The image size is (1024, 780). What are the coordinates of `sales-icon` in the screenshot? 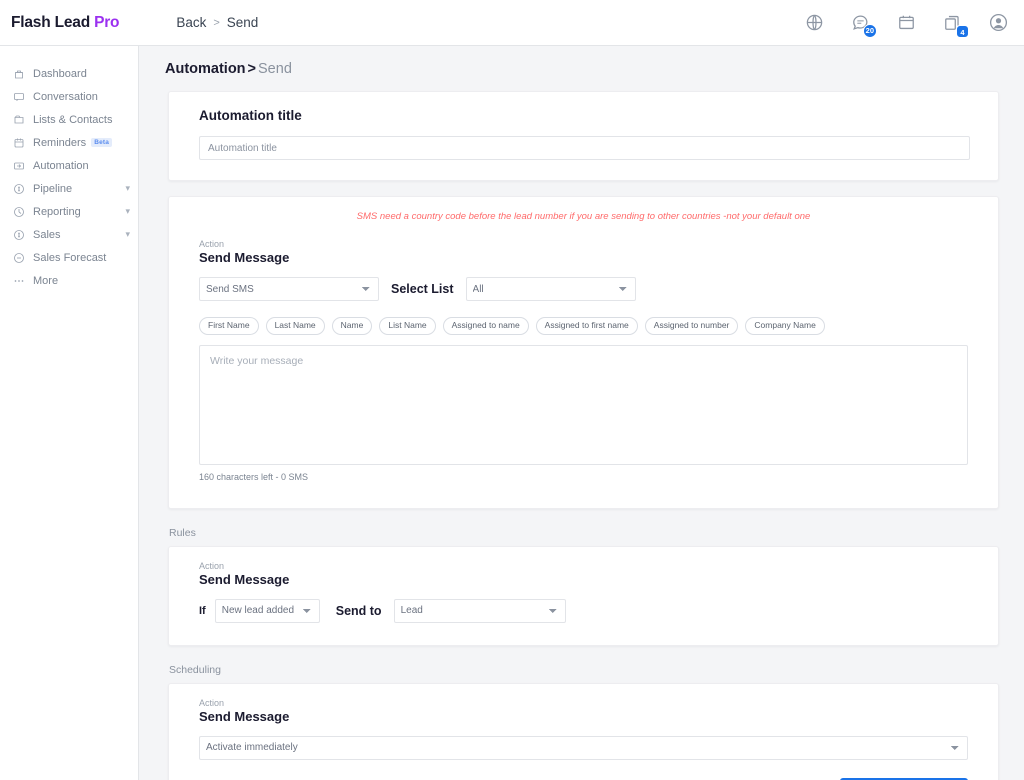 It's located at (18, 234).